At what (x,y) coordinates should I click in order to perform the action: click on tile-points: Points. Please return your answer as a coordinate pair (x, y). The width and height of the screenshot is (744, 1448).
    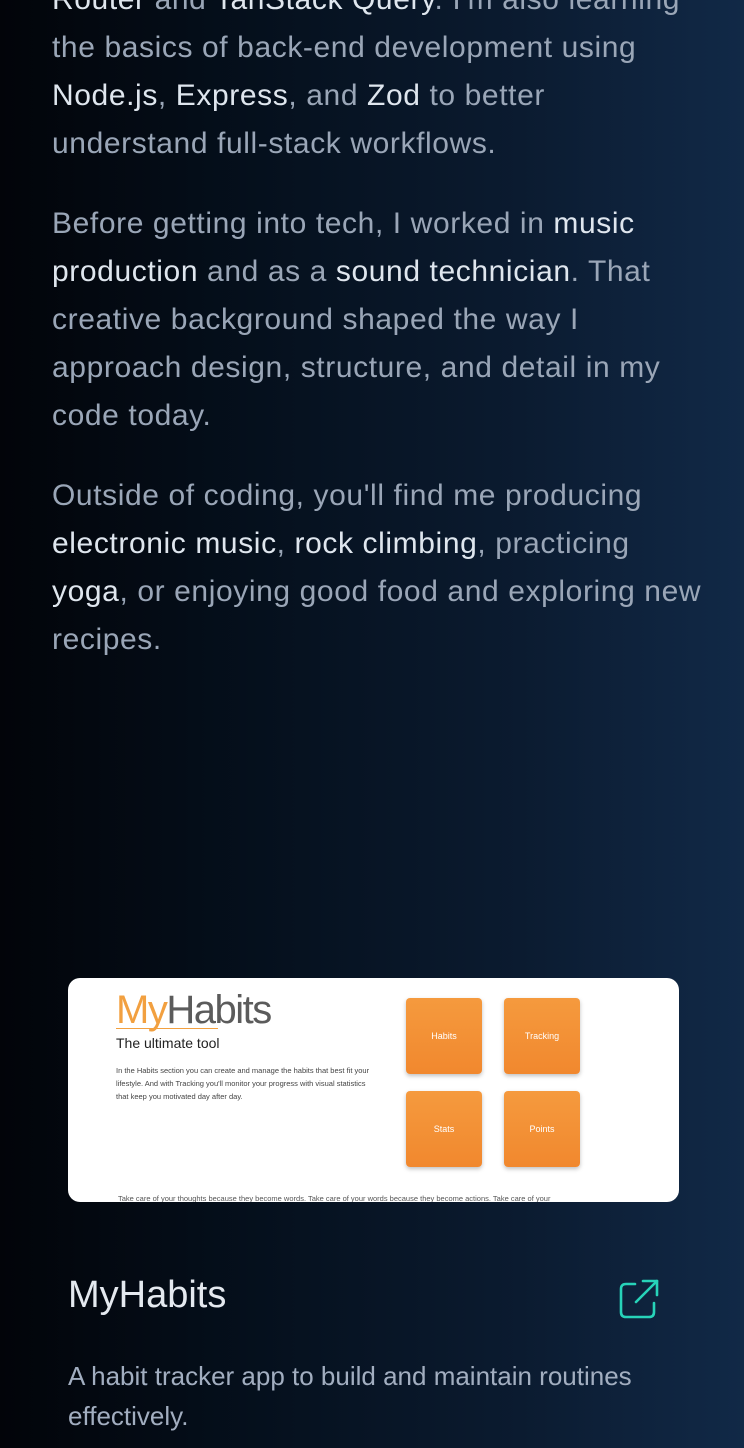
    Looking at the image, I should click on (542, 1129).